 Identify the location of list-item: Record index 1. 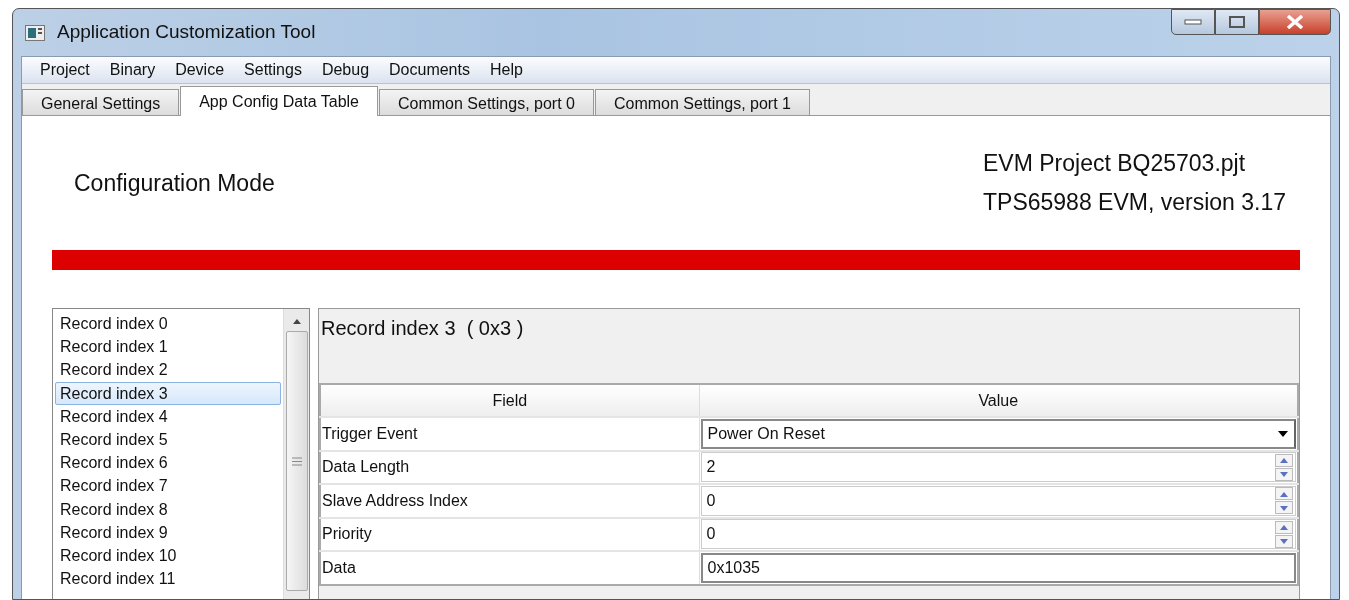
(168, 347).